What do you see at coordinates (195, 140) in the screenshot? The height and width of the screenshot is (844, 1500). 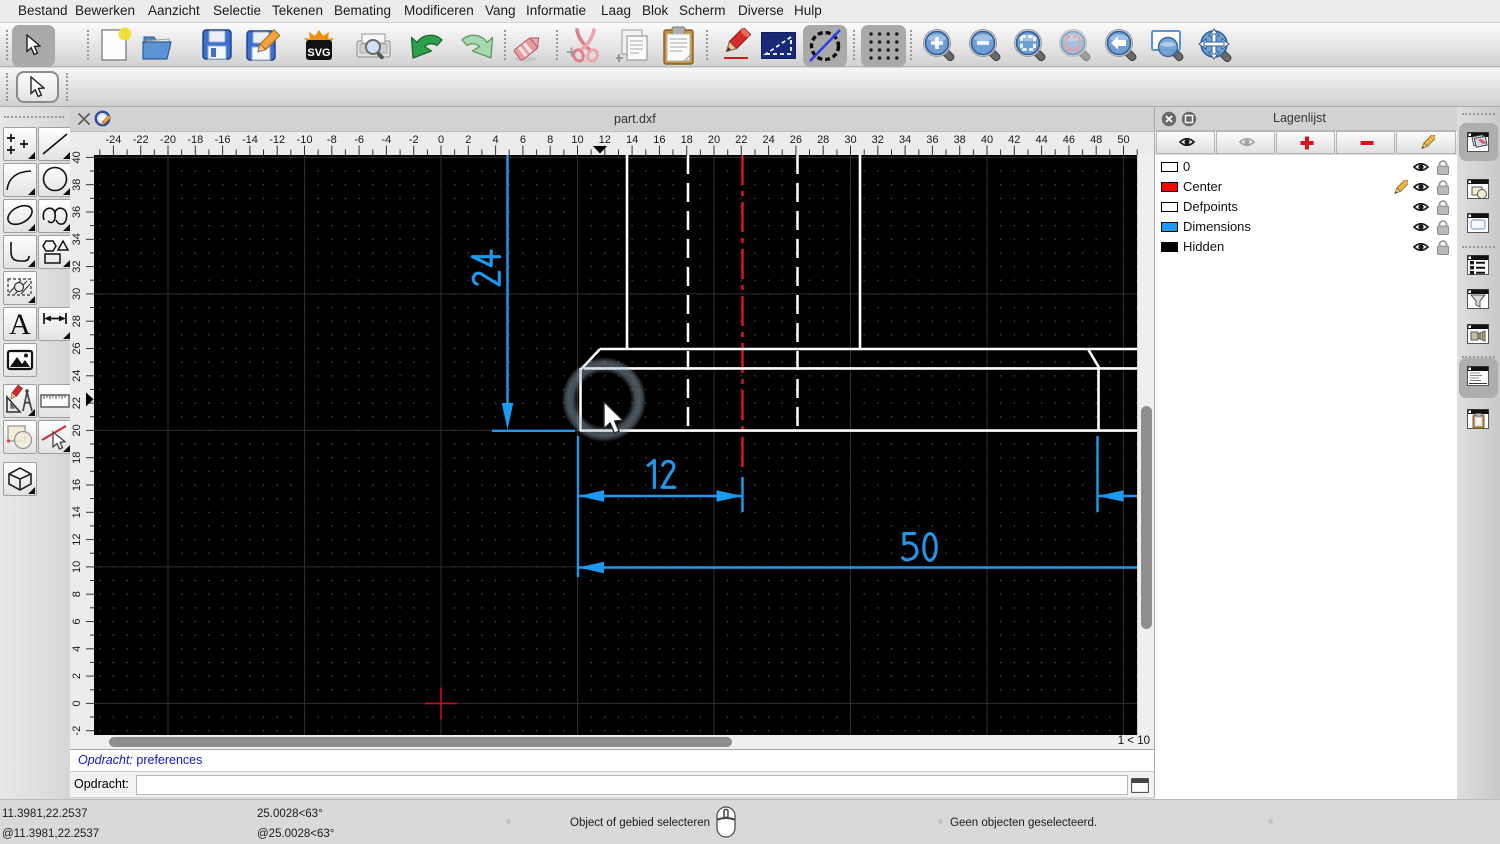 I see `svg-text: -18` at bounding box center [195, 140].